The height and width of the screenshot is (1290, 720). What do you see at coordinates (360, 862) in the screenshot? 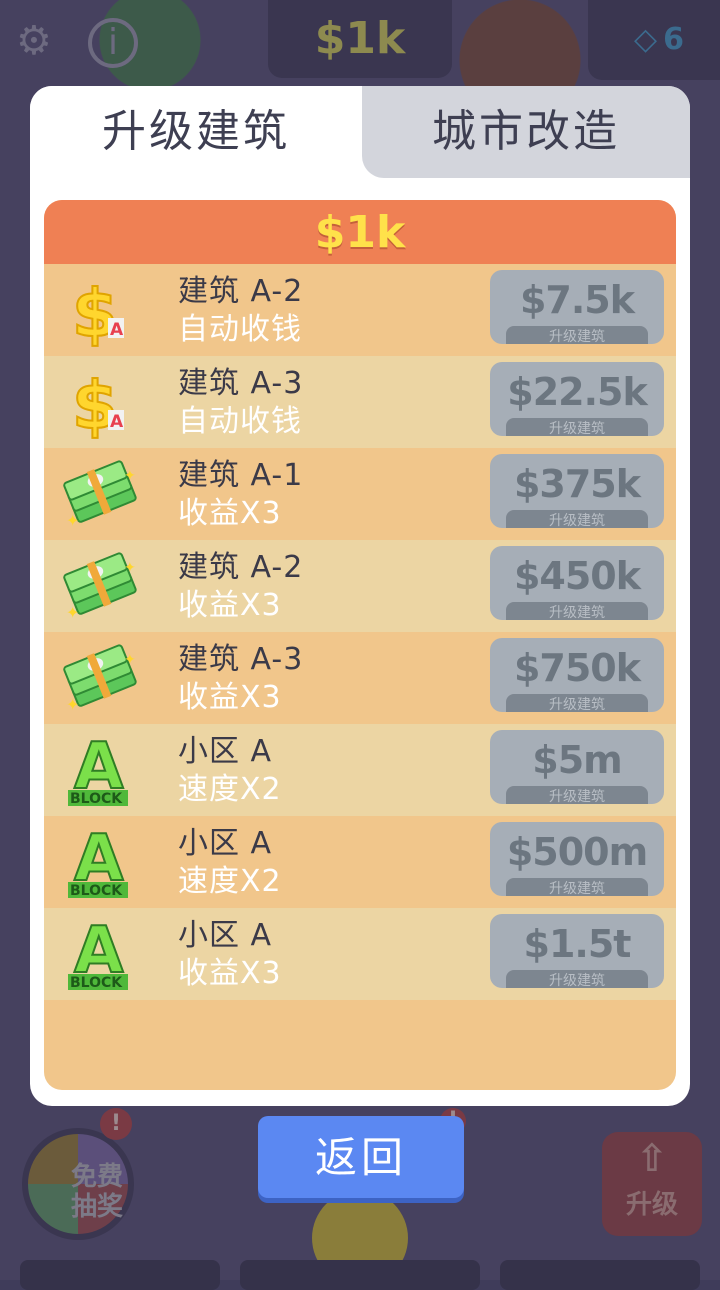
I see `upgrade-row: A BLOCK 小区 A 速度X2 $500m 升级建筑` at bounding box center [360, 862].